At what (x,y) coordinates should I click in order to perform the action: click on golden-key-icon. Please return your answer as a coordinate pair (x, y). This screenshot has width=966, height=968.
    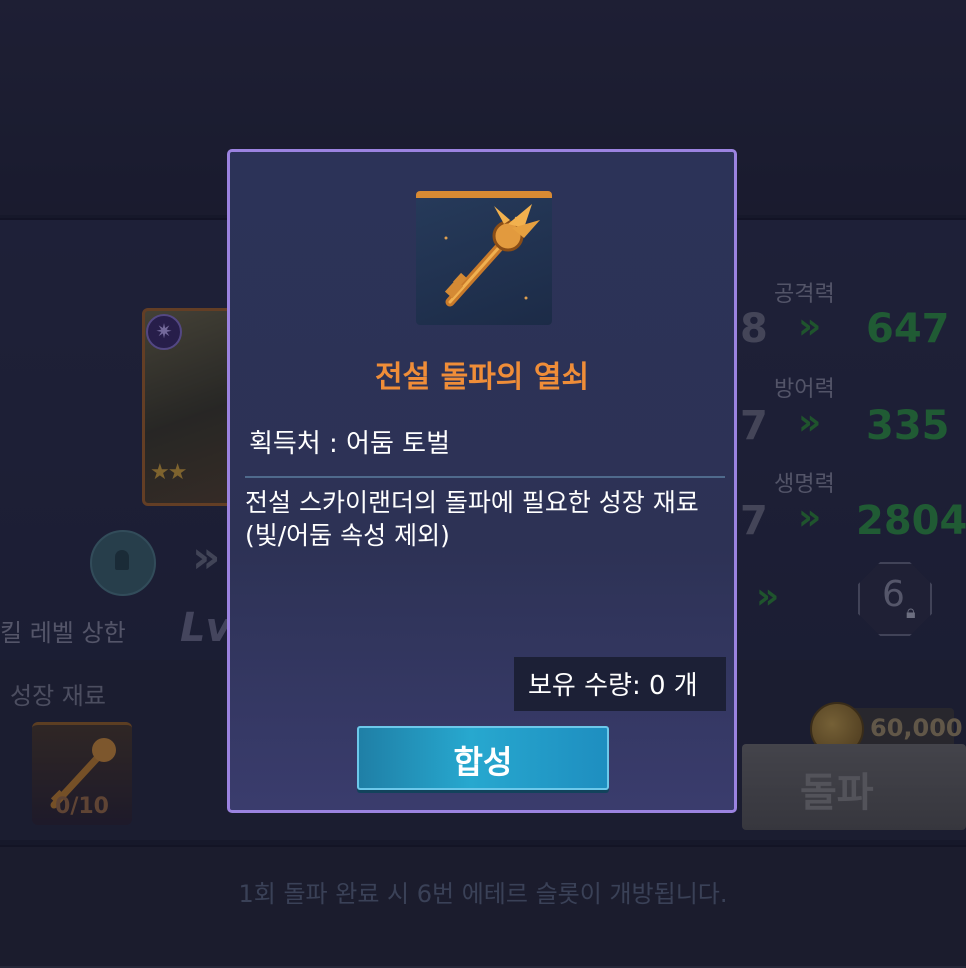
    Looking at the image, I should click on (484, 258).